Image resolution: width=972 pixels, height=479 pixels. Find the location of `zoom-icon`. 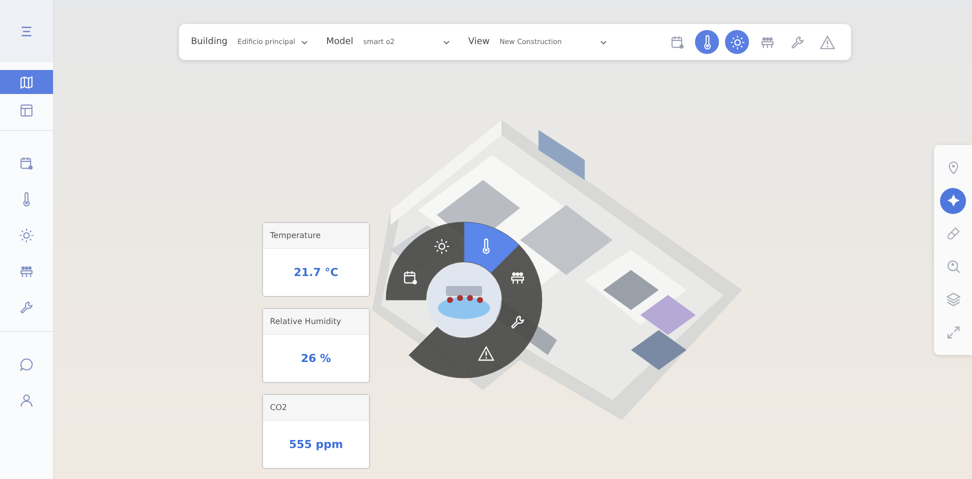

zoom-icon is located at coordinates (953, 266).